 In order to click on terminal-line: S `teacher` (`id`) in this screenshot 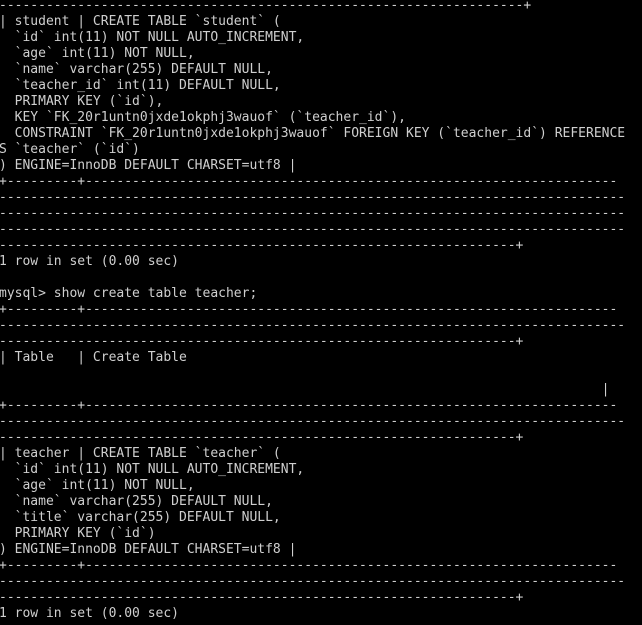, I will do `click(70, 149)`.